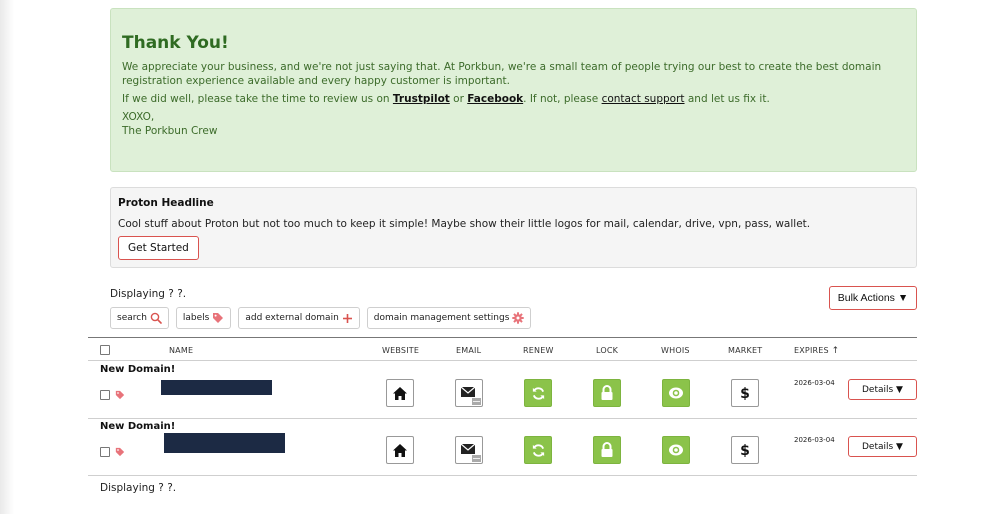 This screenshot has width=1000, height=514. Describe the element at coordinates (518, 318) in the screenshot. I see `gear-icon` at that location.